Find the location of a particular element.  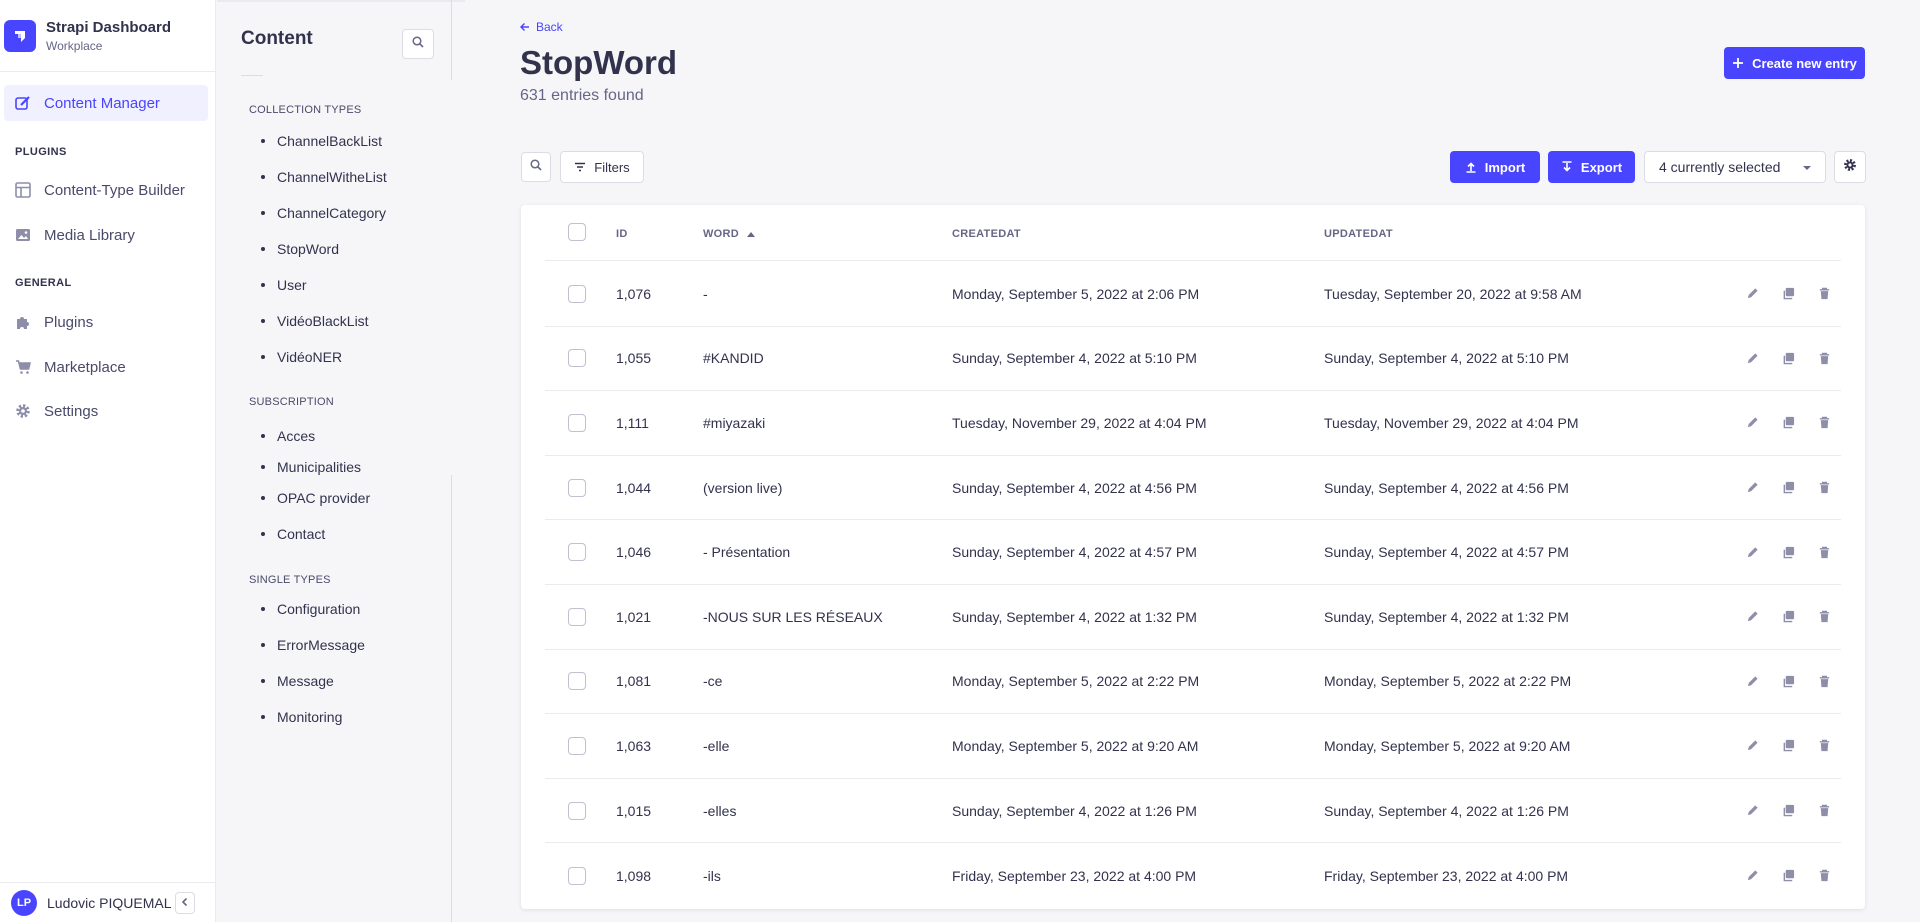

subnav-item-videoner: VidéoNER is located at coordinates (301, 357).